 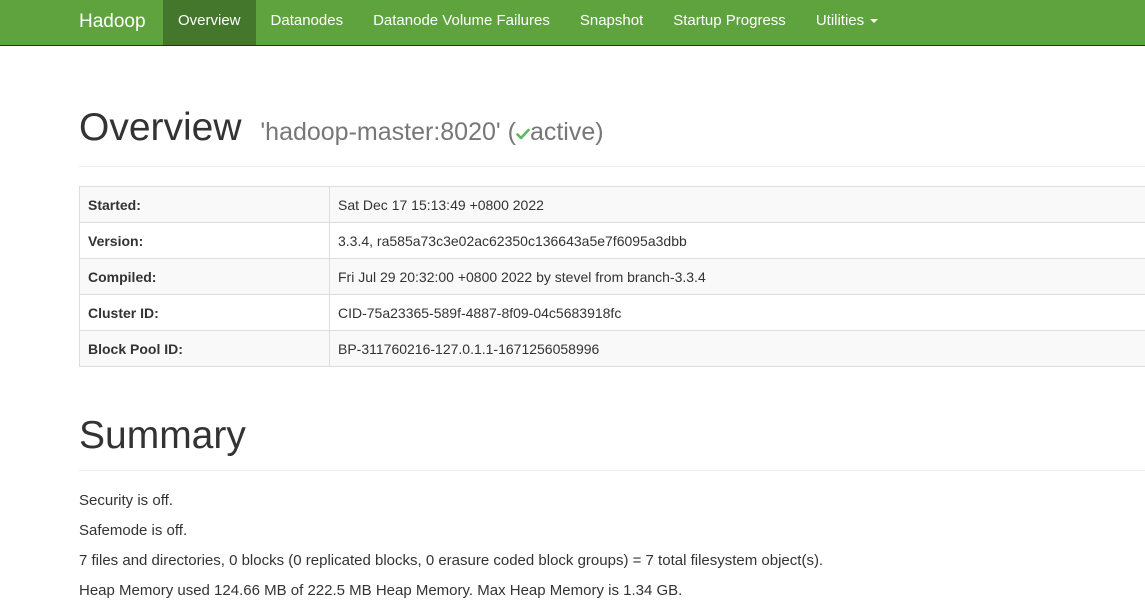 What do you see at coordinates (380, 132) in the screenshot?
I see `namenode-host: 'hadoop-master:8020'` at bounding box center [380, 132].